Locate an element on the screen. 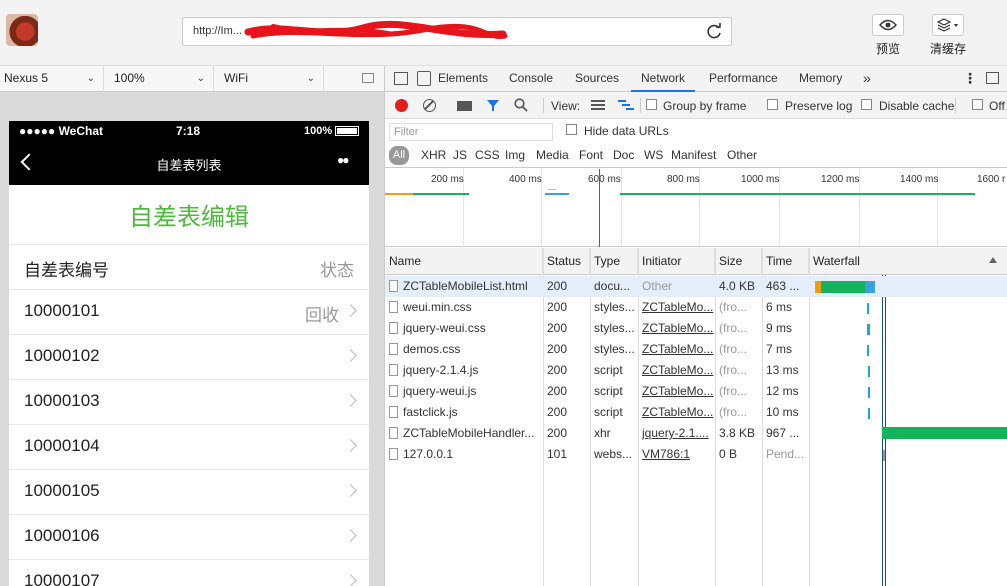 This screenshot has height=586, width=1007. item-status: 回收 is located at coordinates (322, 315).